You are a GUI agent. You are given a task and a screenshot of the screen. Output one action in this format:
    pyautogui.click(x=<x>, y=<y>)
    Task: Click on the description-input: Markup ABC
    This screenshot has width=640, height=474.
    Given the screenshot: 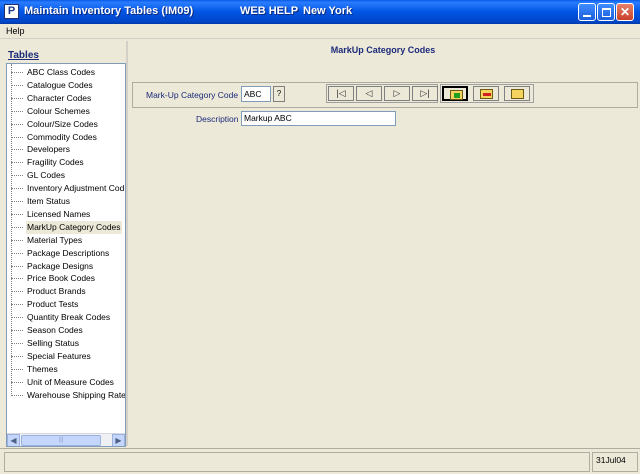 What is the action you would take?
    pyautogui.click(x=318, y=118)
    